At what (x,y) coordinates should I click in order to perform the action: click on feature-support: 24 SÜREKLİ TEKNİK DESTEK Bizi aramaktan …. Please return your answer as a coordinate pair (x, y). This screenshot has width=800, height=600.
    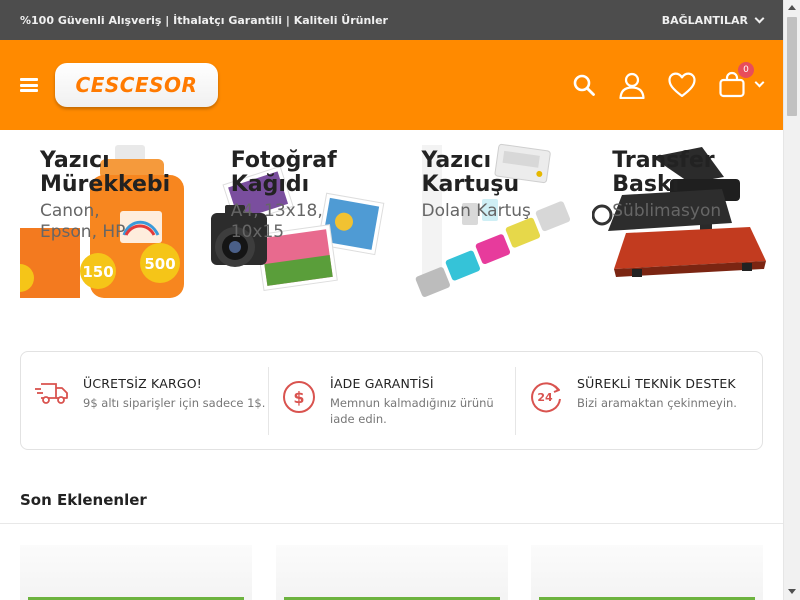
    Looking at the image, I should click on (638, 393).